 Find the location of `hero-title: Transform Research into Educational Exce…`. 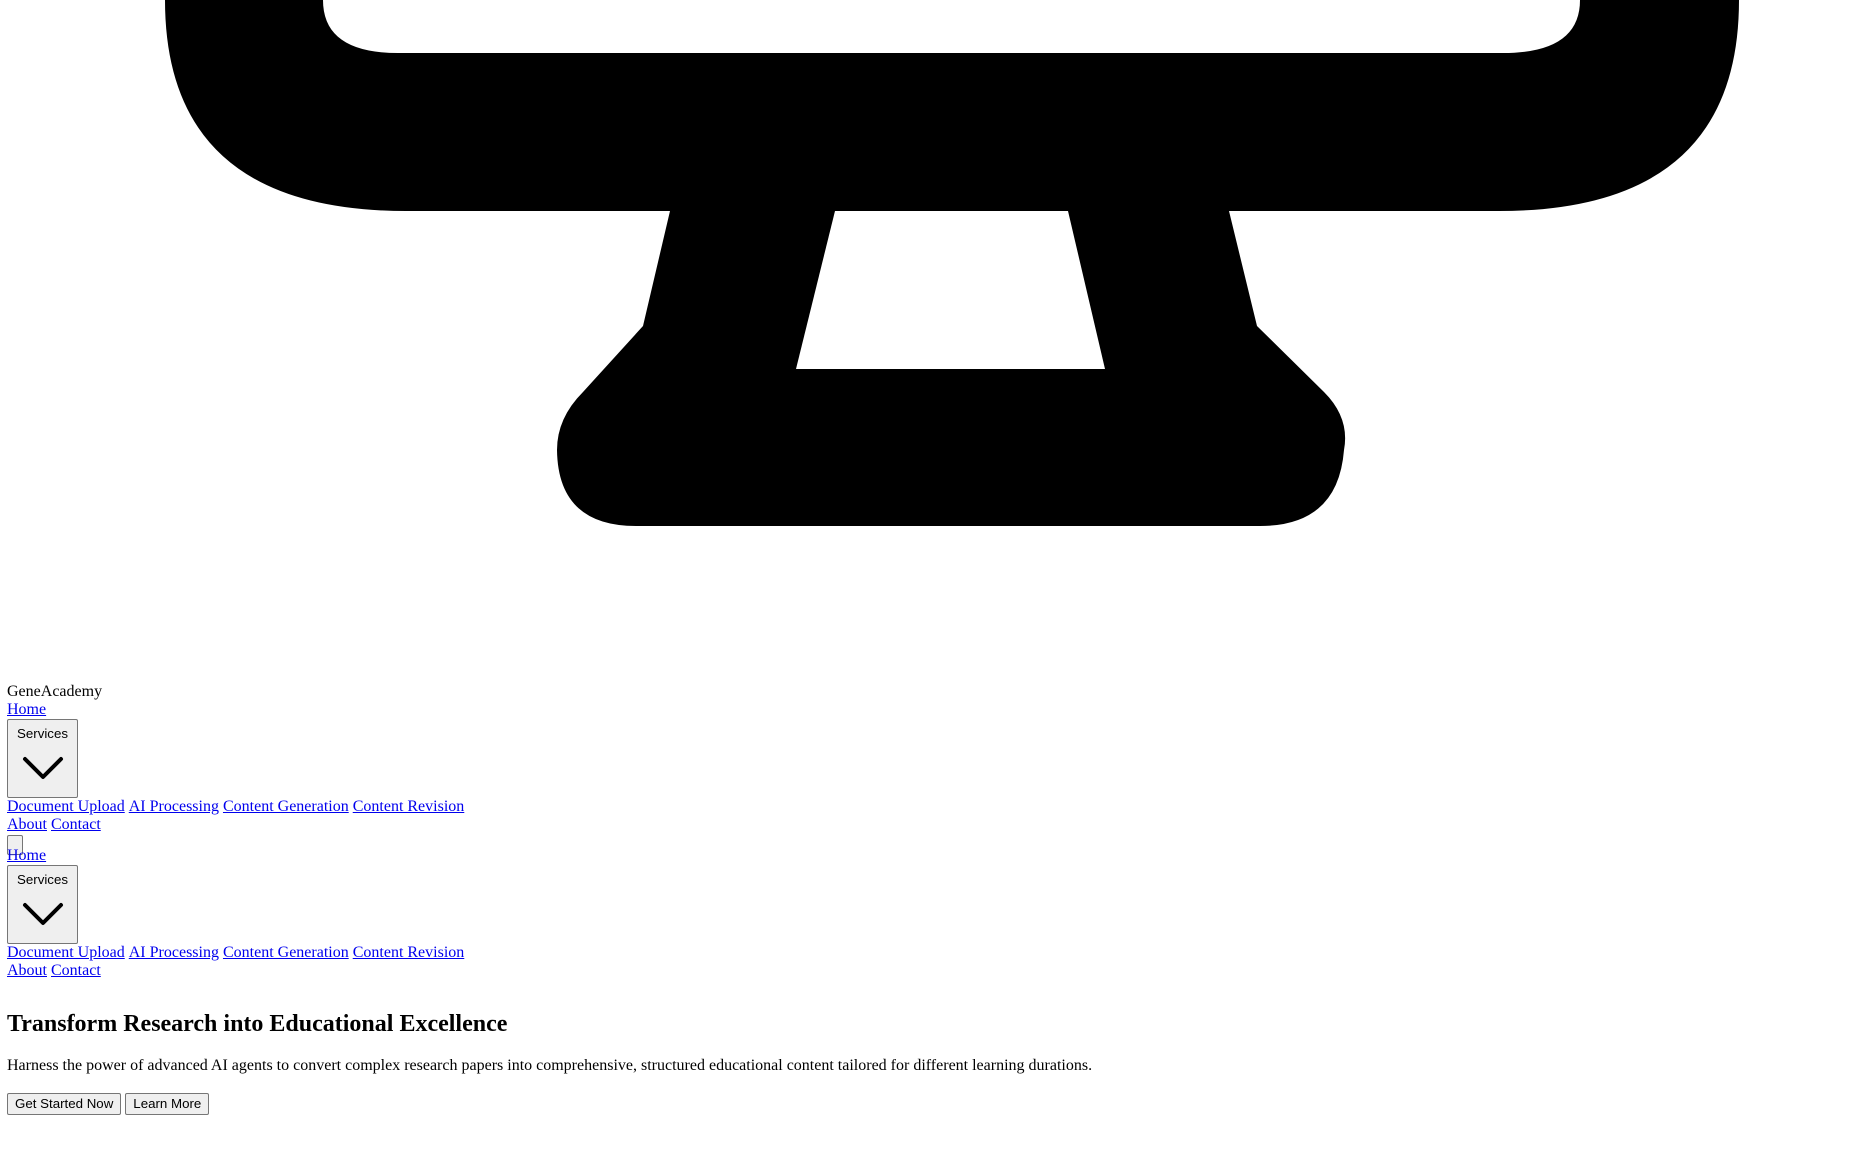

hero-title: Transform Research into Educational Exce… is located at coordinates (257, 1024).